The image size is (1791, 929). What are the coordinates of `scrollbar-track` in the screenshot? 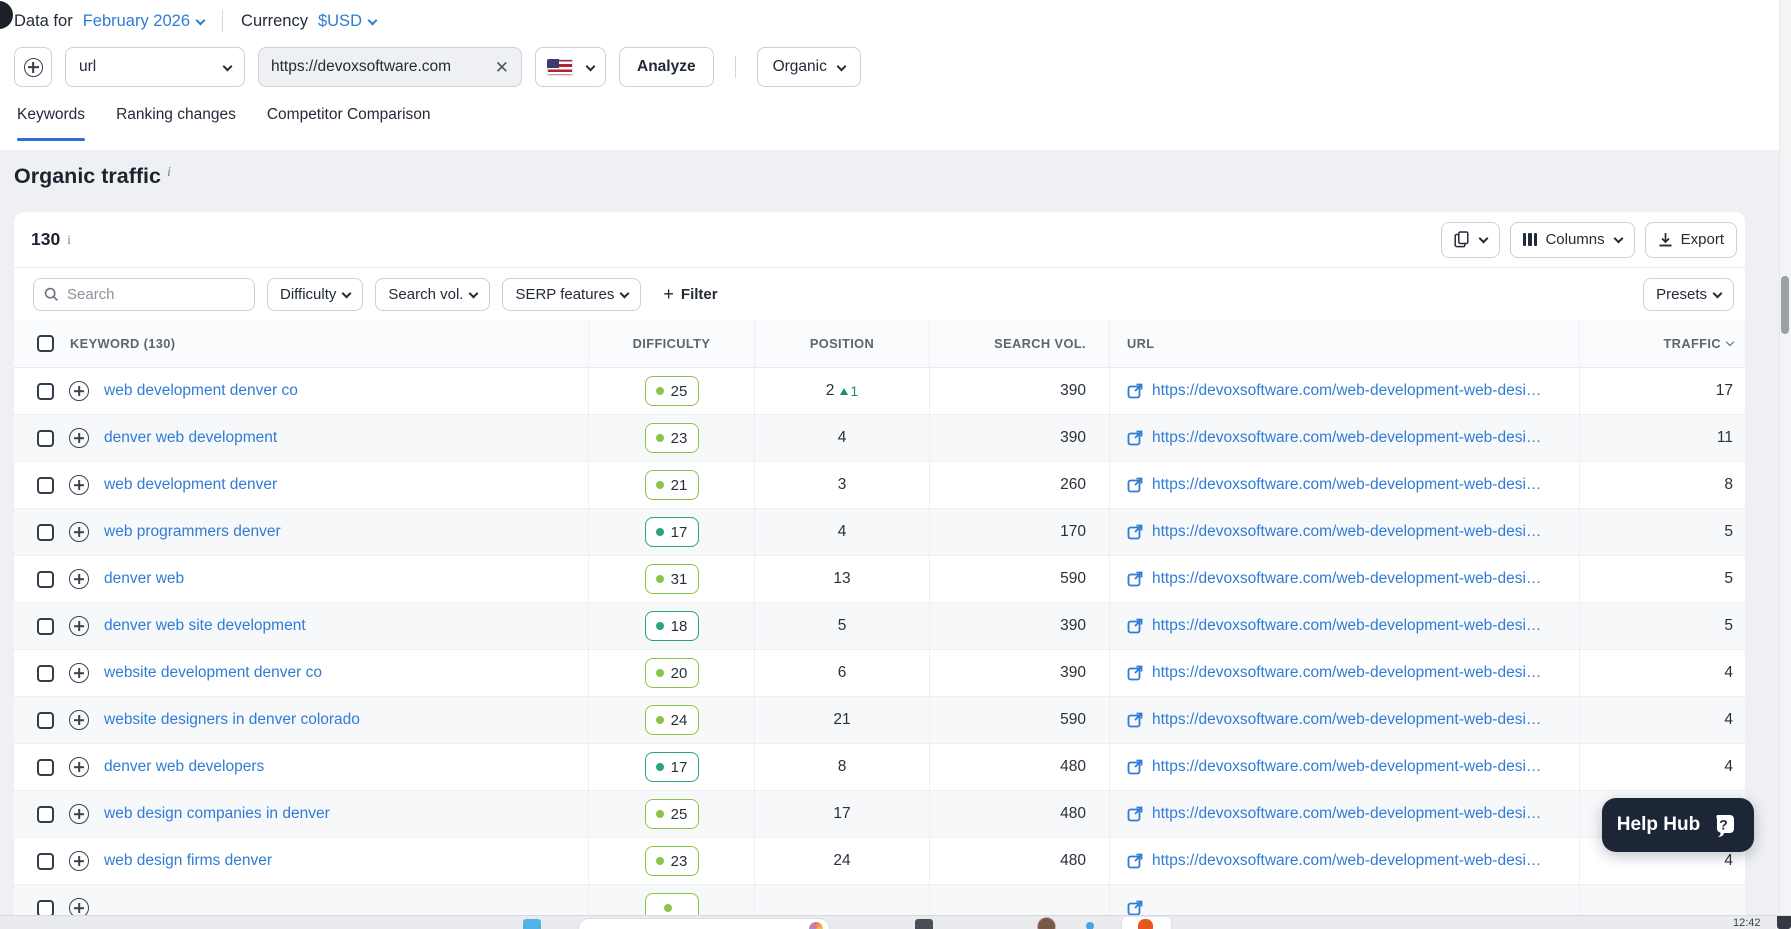 It's located at (1785, 464).